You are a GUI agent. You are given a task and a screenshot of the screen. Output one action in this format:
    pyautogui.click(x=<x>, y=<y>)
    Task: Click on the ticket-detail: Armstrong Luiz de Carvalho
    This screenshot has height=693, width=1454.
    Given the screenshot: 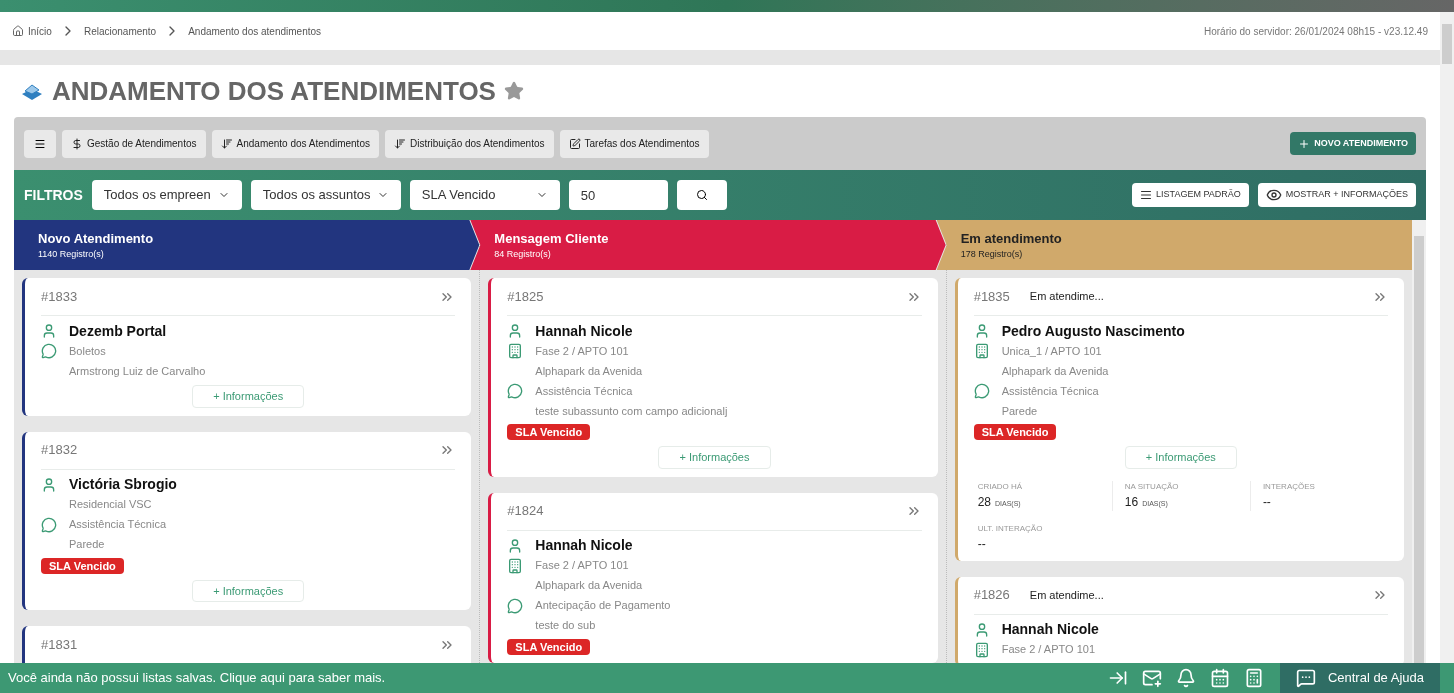 What is the action you would take?
    pyautogui.click(x=137, y=371)
    